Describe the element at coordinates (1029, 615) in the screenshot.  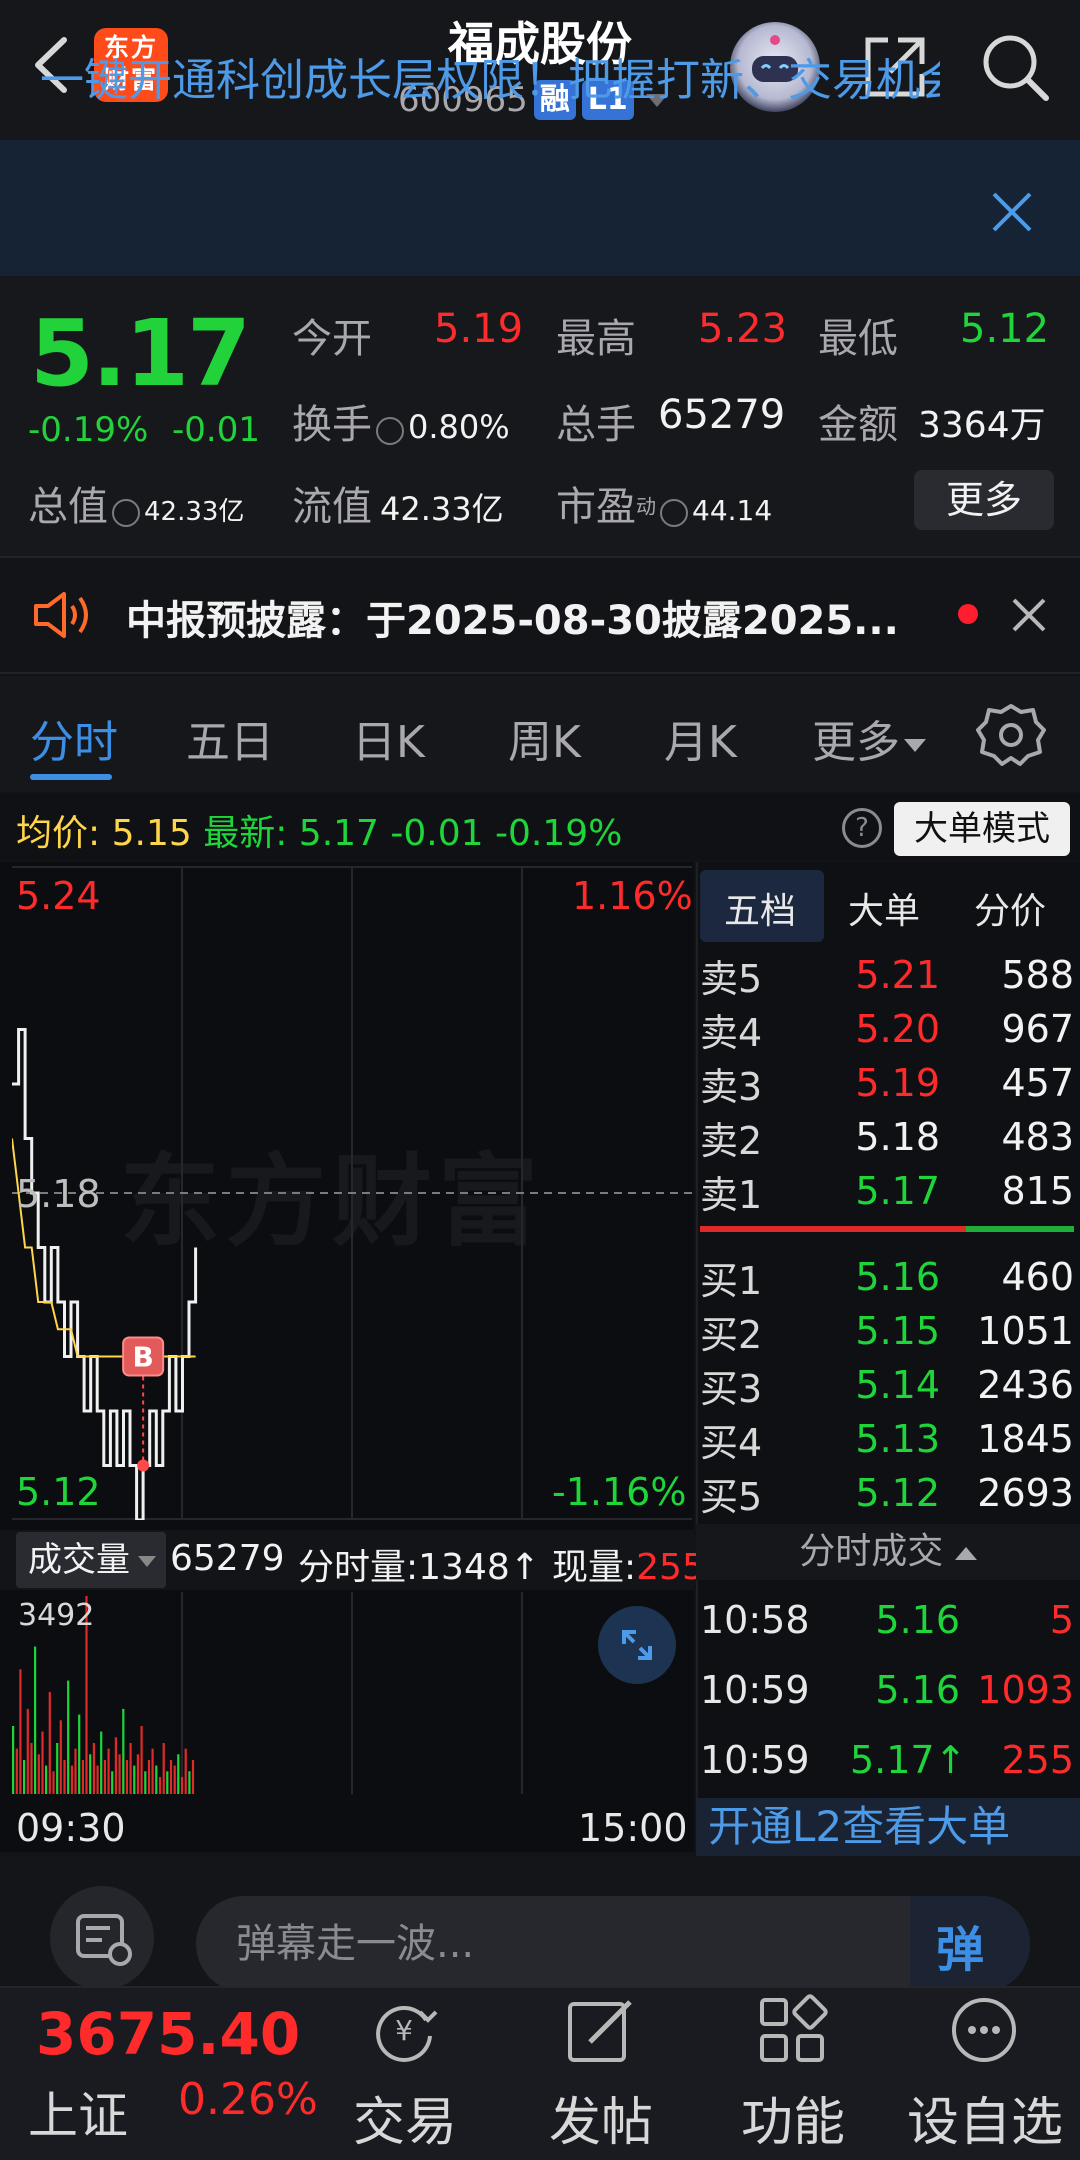
I see `close-notice-icon` at that location.